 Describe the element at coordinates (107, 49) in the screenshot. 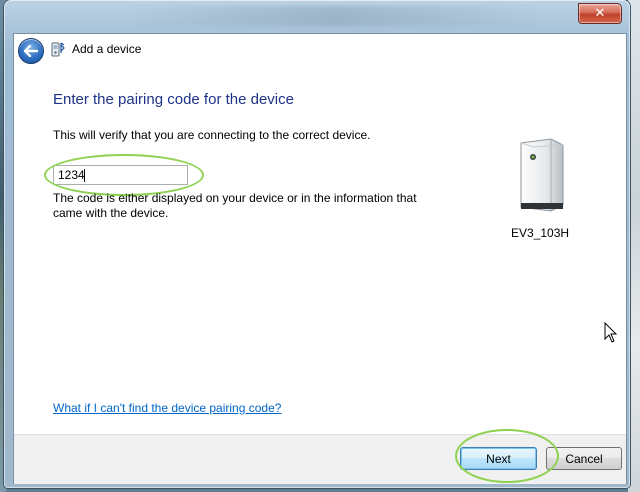

I see `wizard-title: Add a device` at that location.